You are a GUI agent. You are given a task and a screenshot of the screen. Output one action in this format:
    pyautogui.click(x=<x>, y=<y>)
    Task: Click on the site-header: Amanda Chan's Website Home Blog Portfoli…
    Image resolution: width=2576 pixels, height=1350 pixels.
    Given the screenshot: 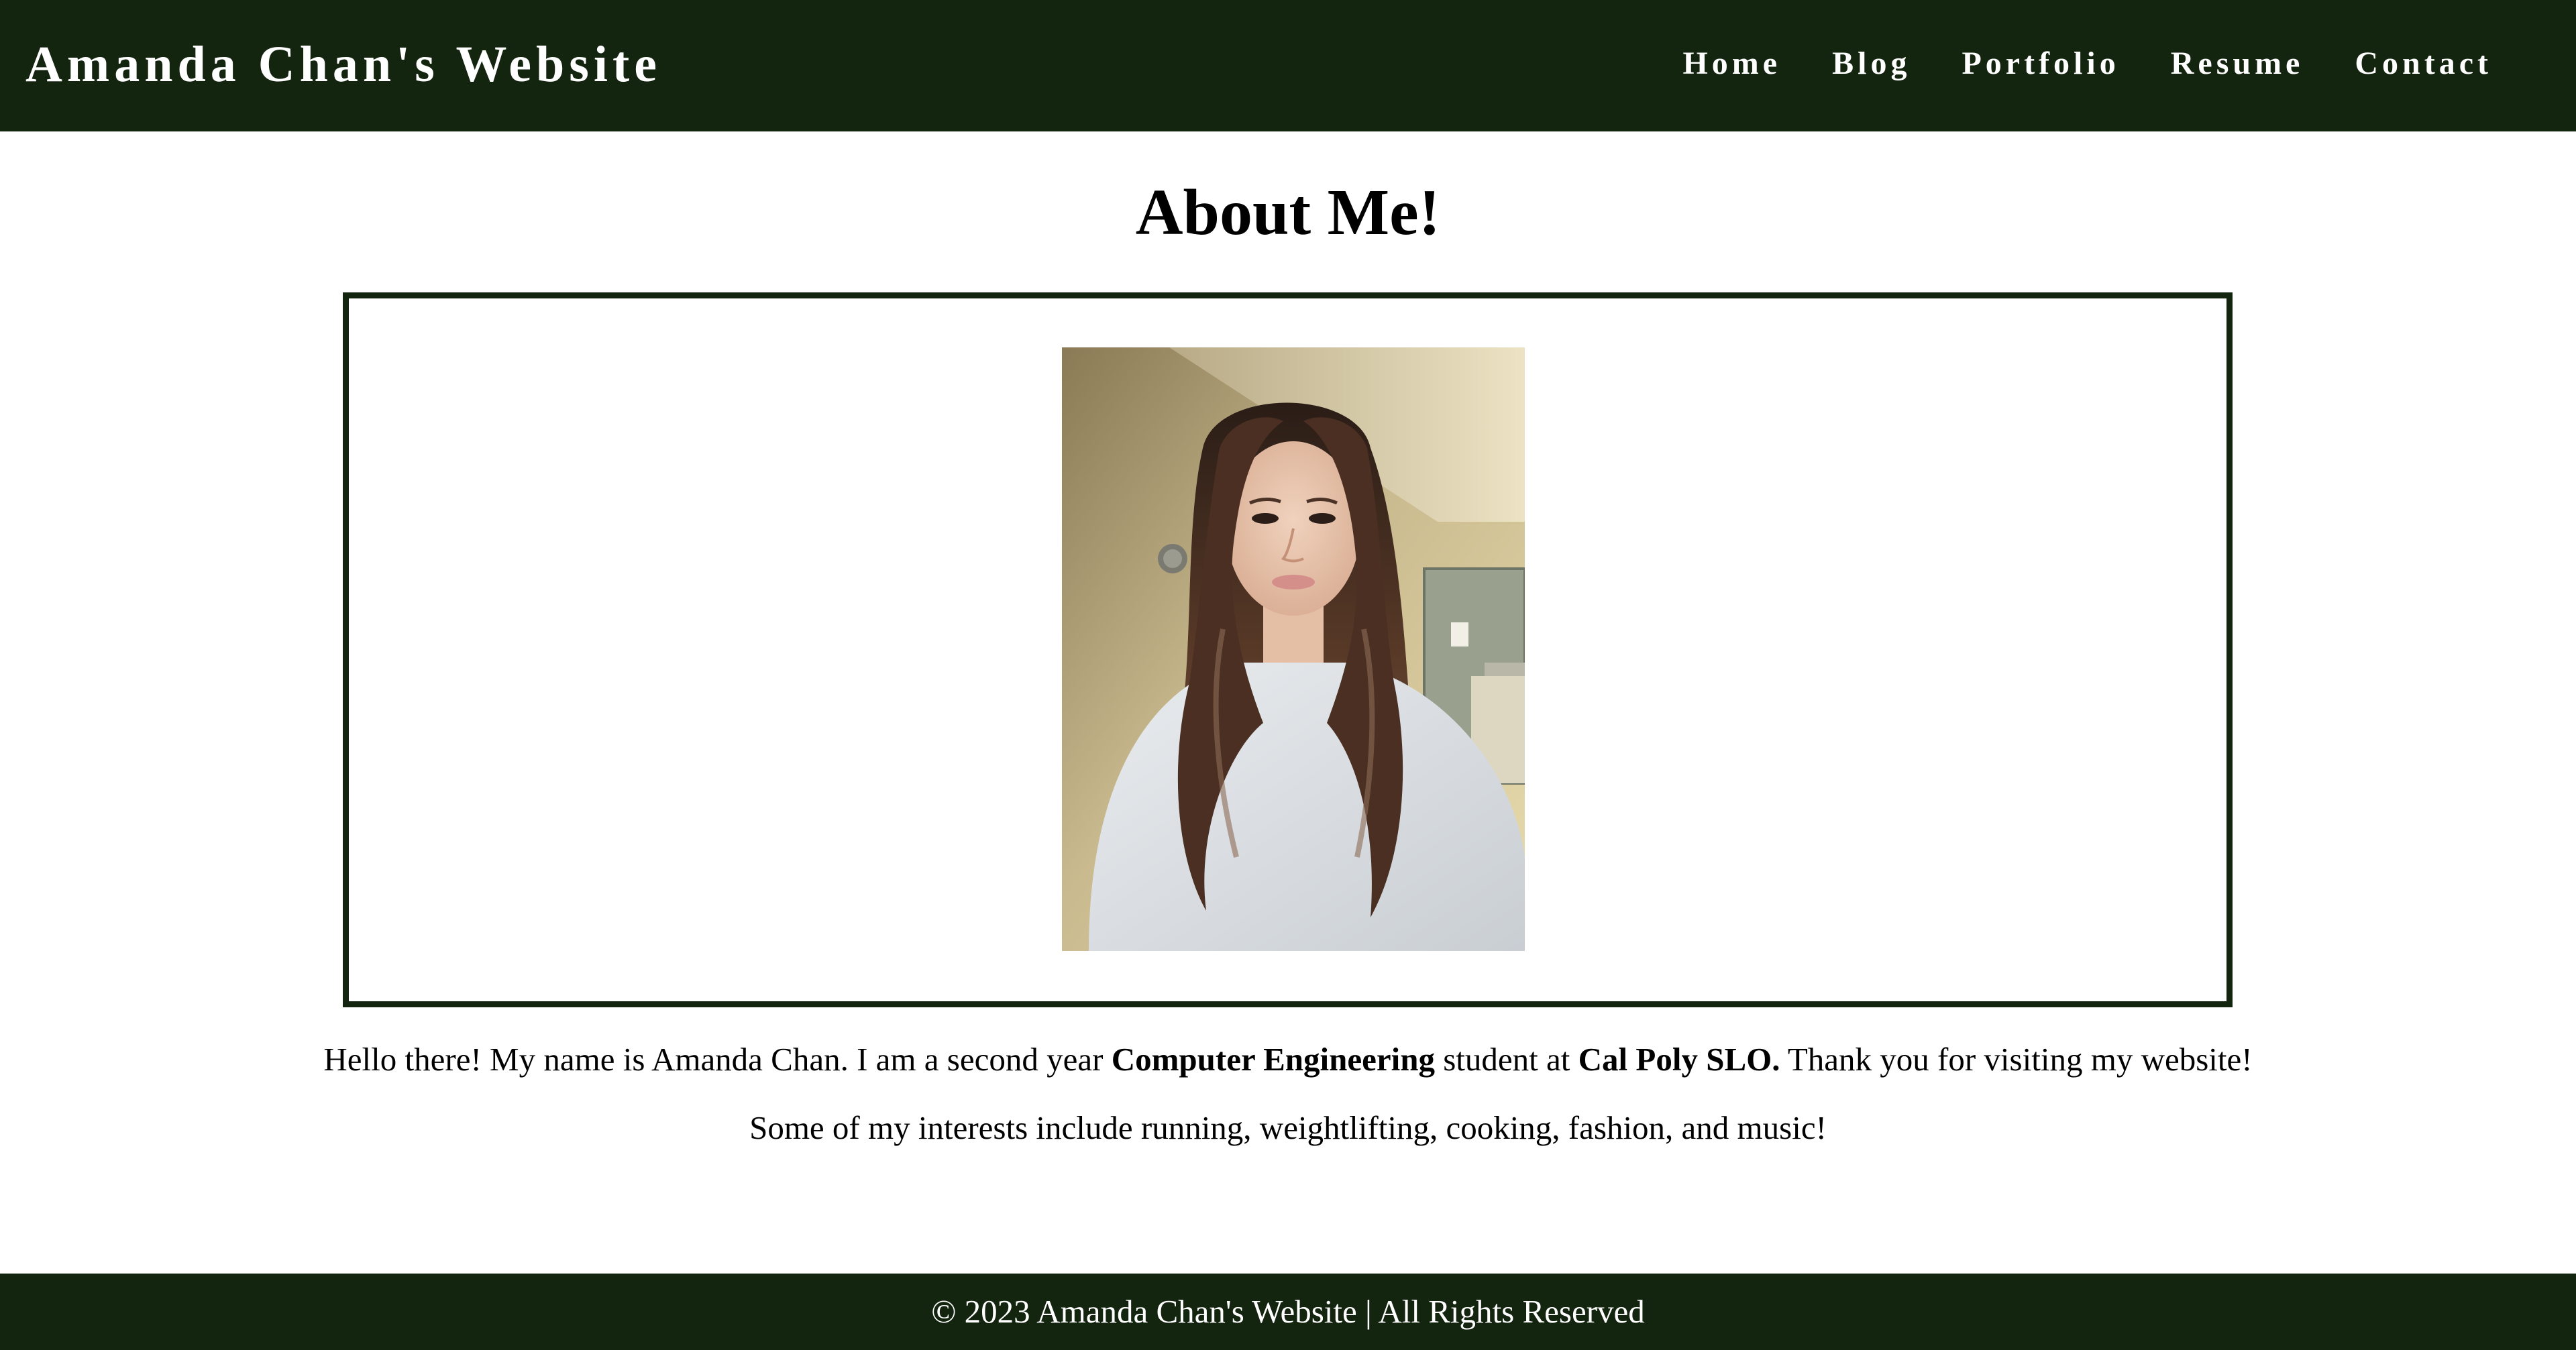 What is the action you would take?
    pyautogui.click(x=1288, y=65)
    